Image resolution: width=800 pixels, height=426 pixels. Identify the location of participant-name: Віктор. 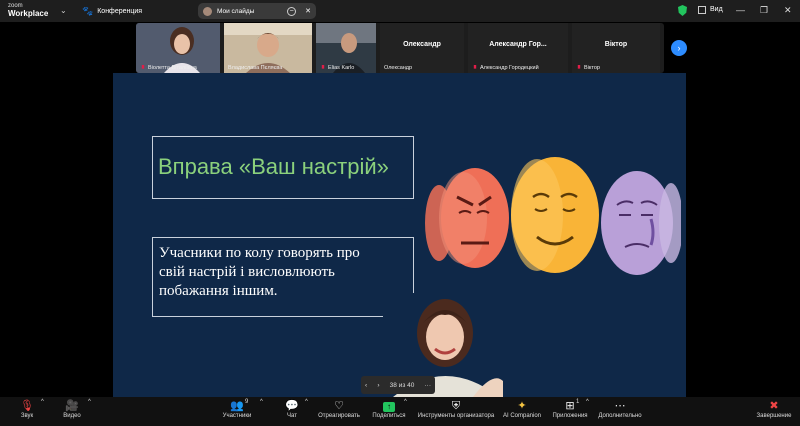
(588, 68).